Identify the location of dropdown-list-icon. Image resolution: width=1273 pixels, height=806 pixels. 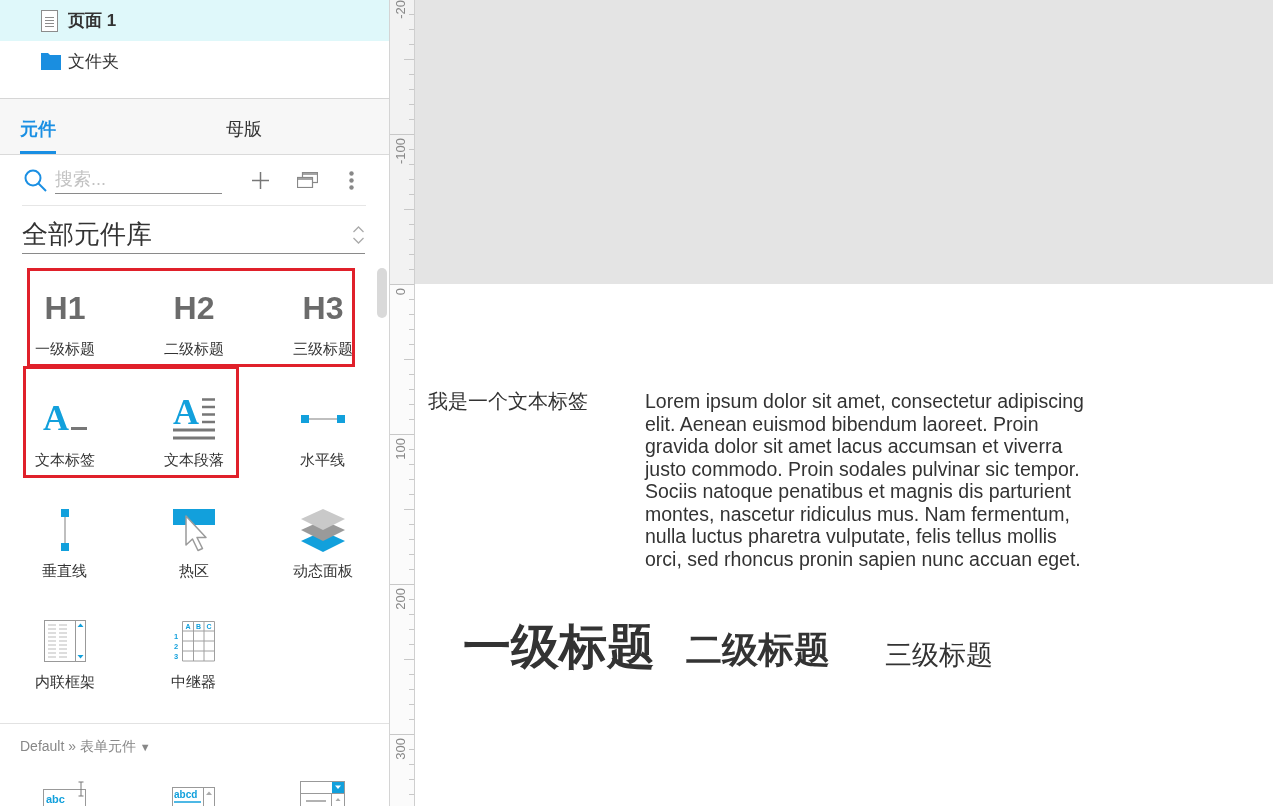
(322, 793).